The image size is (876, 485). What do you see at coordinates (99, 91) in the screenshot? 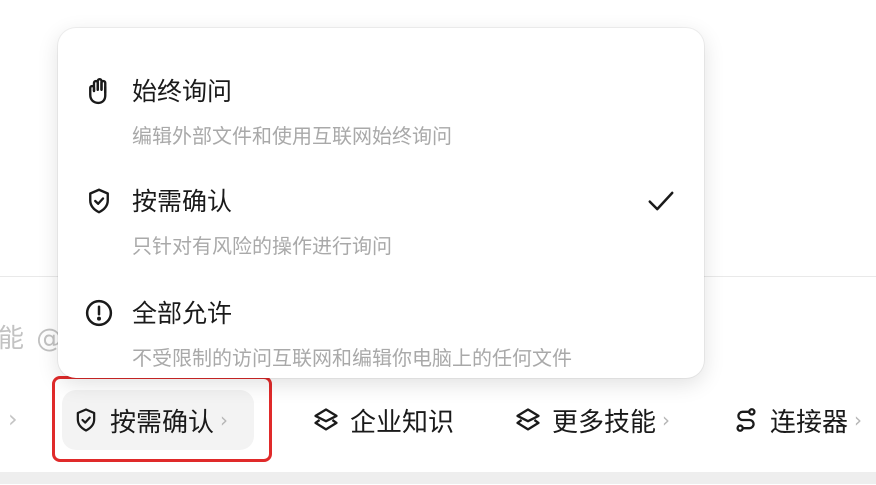
I see `hand-icon` at bounding box center [99, 91].